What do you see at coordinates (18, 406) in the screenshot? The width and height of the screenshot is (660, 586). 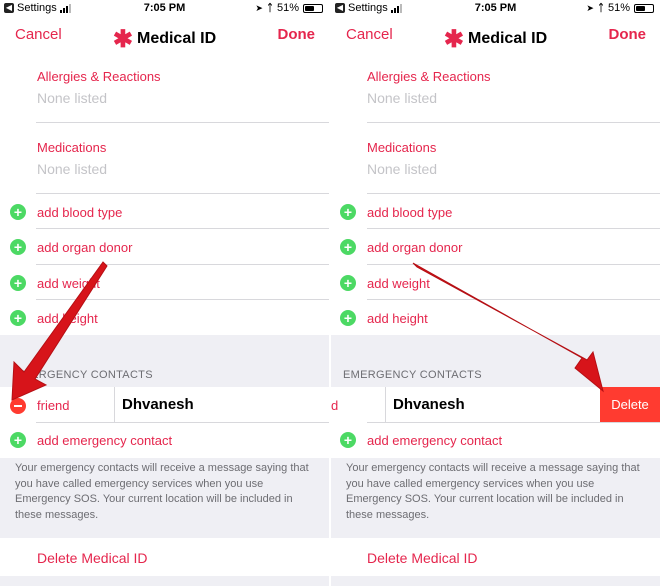 I see `minus-icon` at bounding box center [18, 406].